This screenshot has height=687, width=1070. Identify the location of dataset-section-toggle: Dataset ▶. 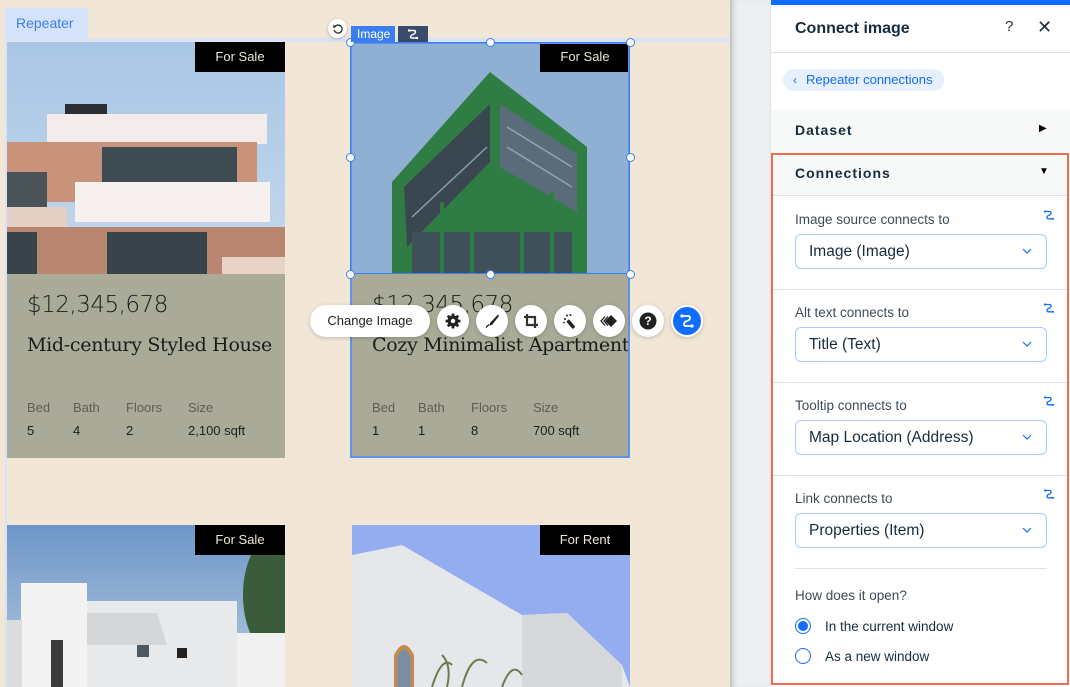
(920, 131).